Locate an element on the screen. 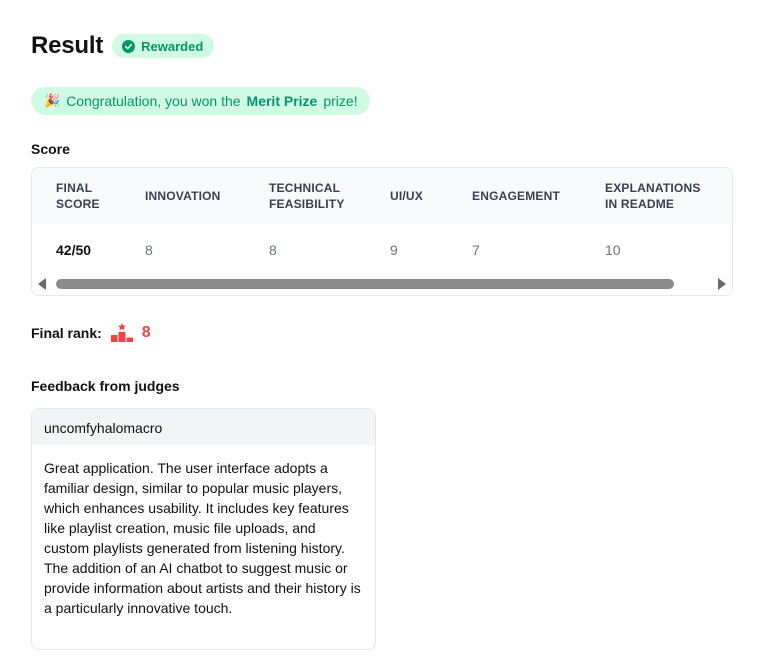 Image resolution: width=763 pixels, height=665 pixels. column-header-ui-ux: UI/UX is located at coordinates (407, 196).